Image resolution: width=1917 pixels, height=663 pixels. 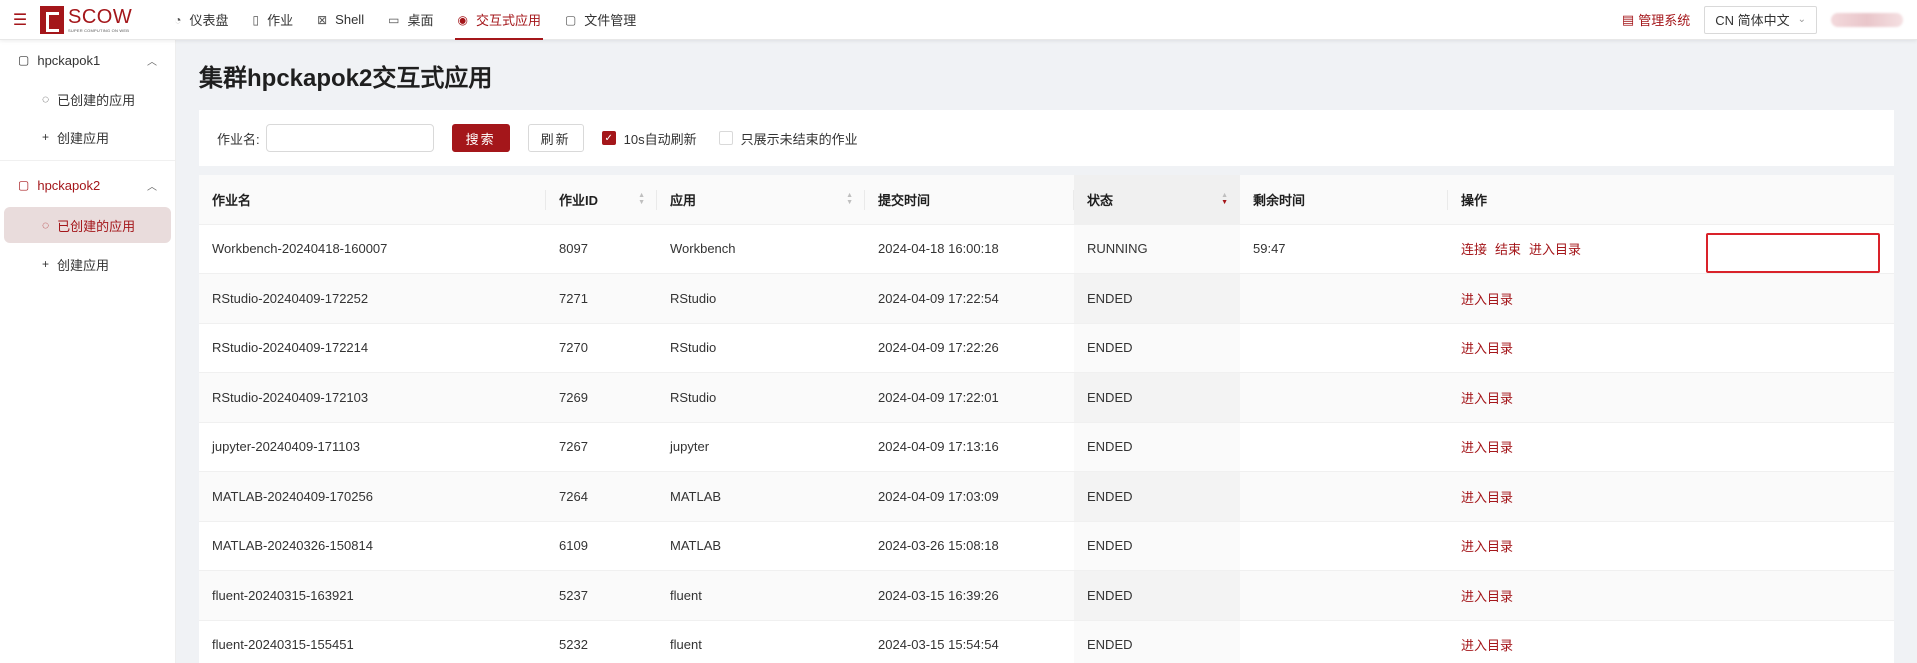 I want to click on nav-item-3: ▭ 桌面, so click(x=410, y=20).